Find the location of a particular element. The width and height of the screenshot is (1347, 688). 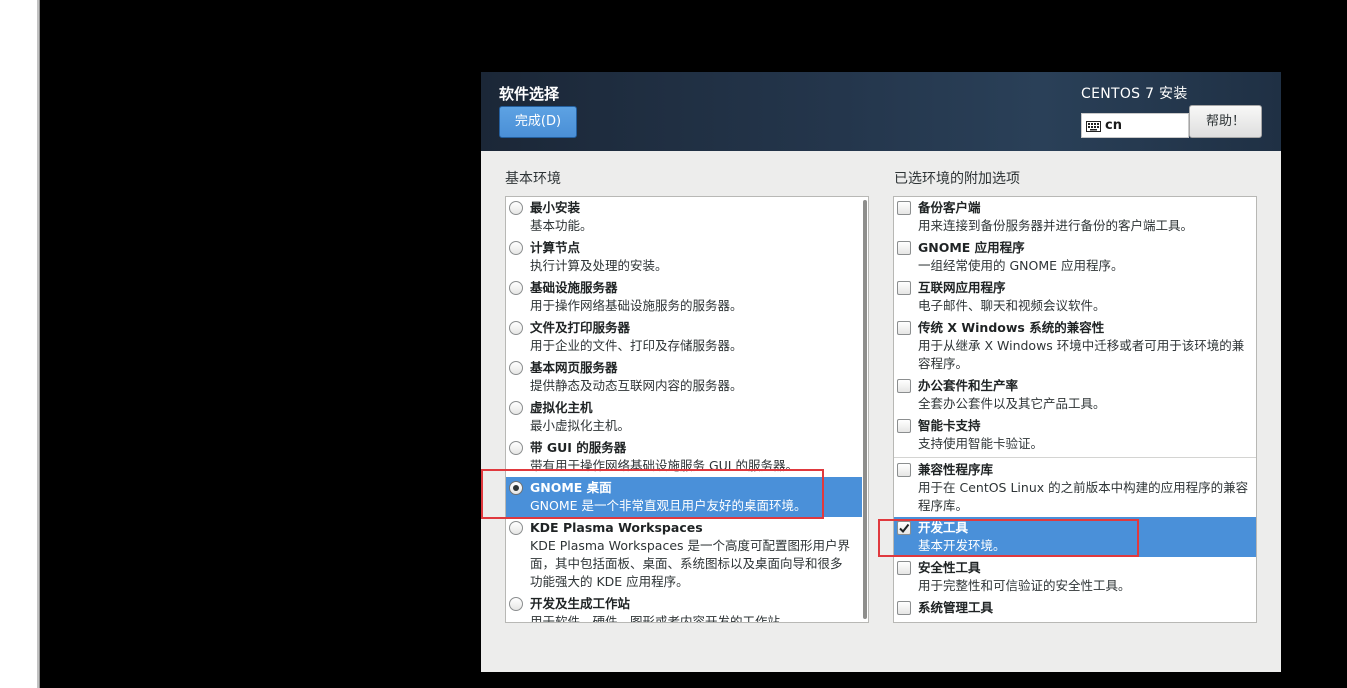

option-title: 计算节点 is located at coordinates (555, 247).